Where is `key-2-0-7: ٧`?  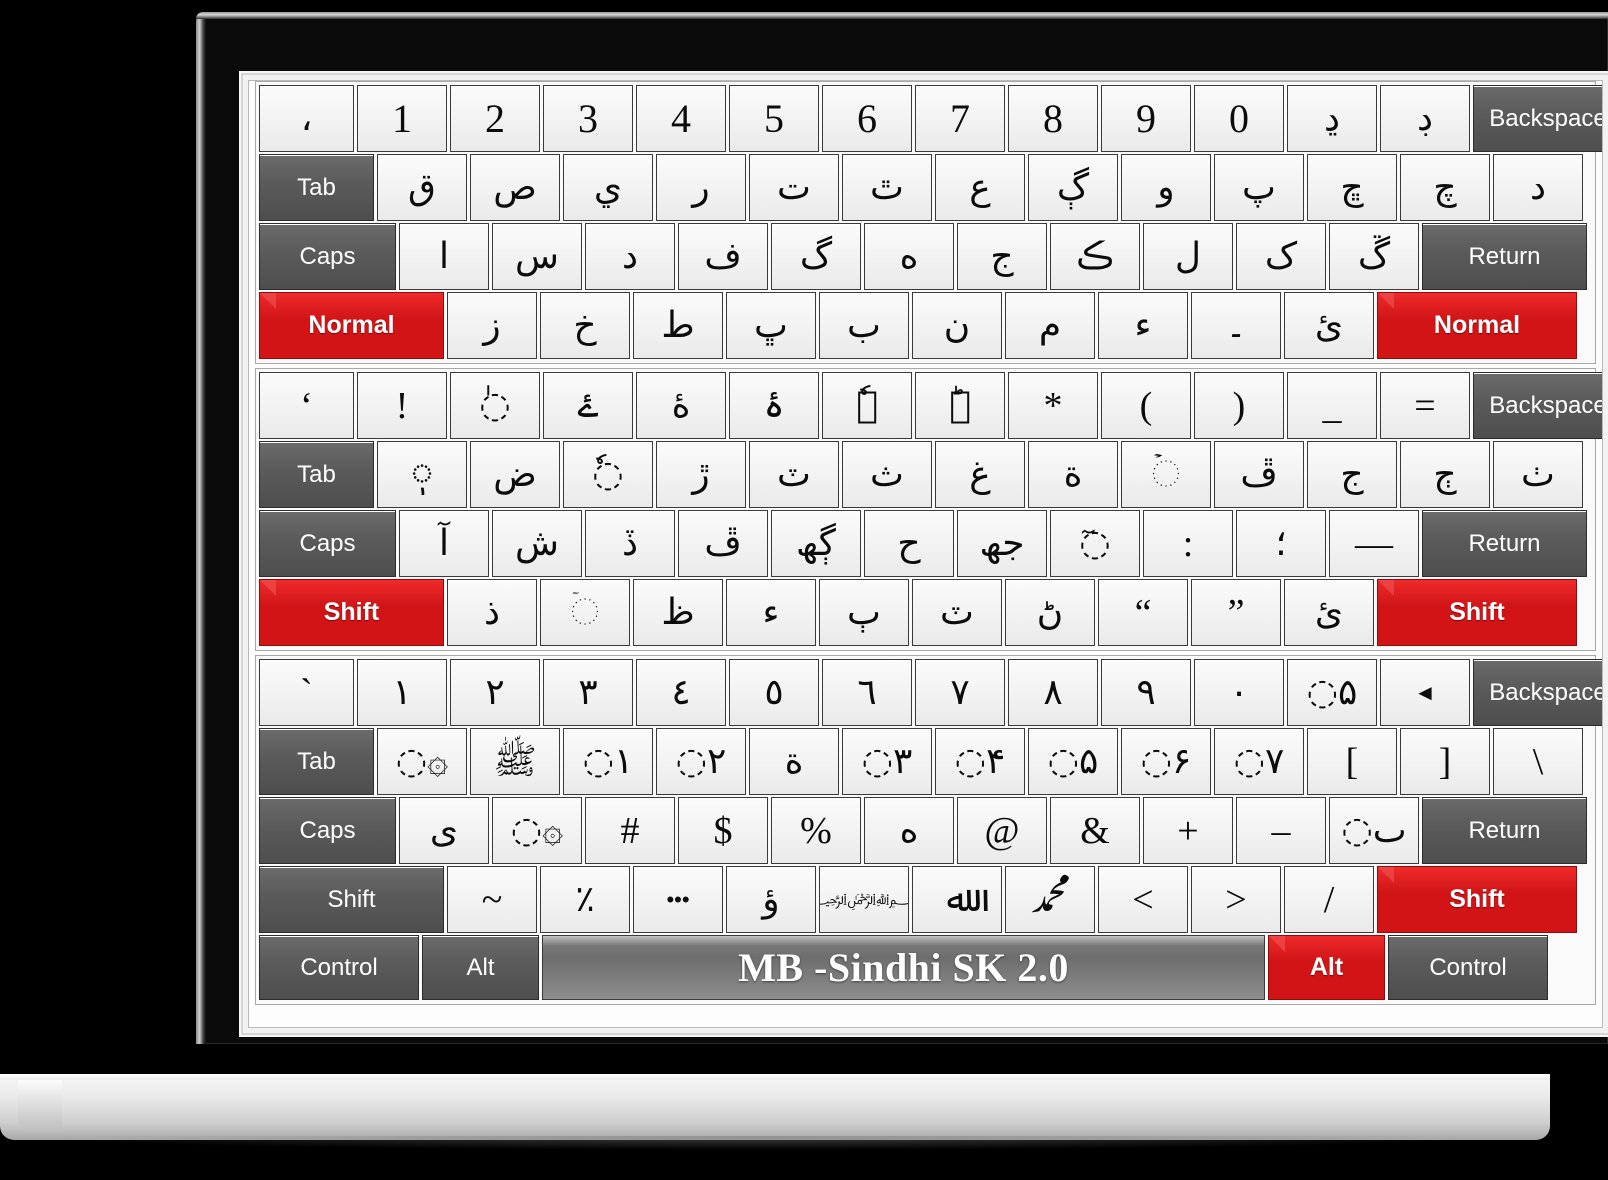 key-2-0-7: ٧ is located at coordinates (960, 692).